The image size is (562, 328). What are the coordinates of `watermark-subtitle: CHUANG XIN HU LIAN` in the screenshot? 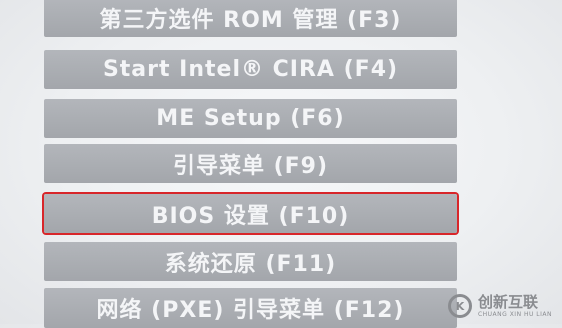 It's located at (514, 314).